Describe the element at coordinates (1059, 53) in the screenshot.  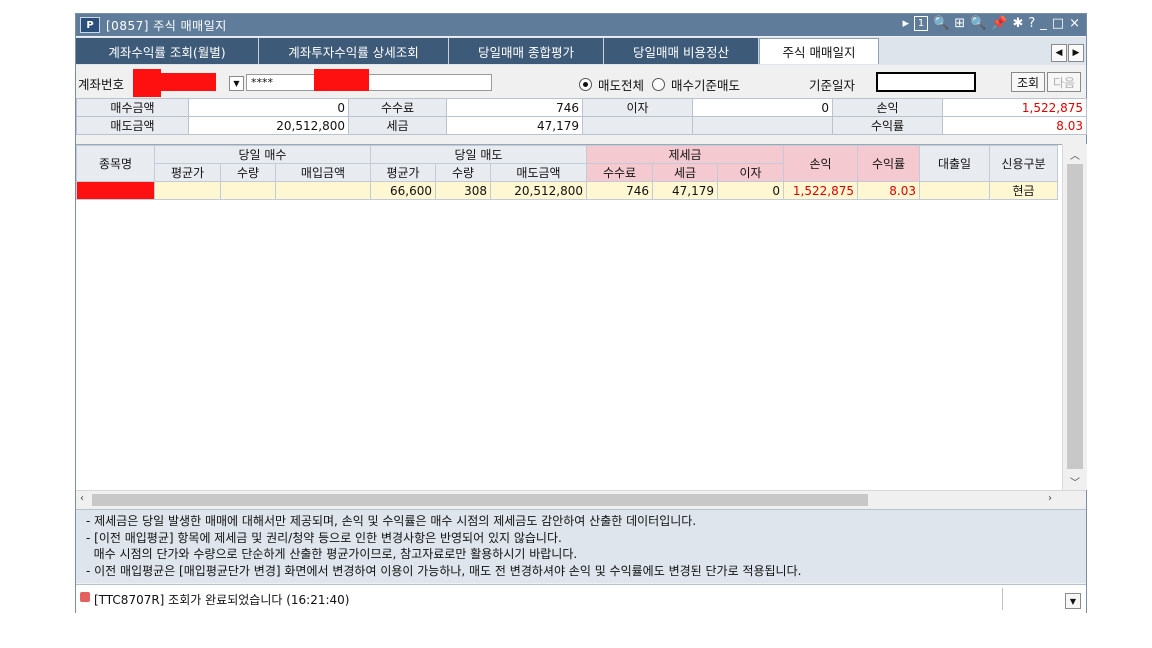
I see `tab-scroll-left-icon: ◀` at that location.